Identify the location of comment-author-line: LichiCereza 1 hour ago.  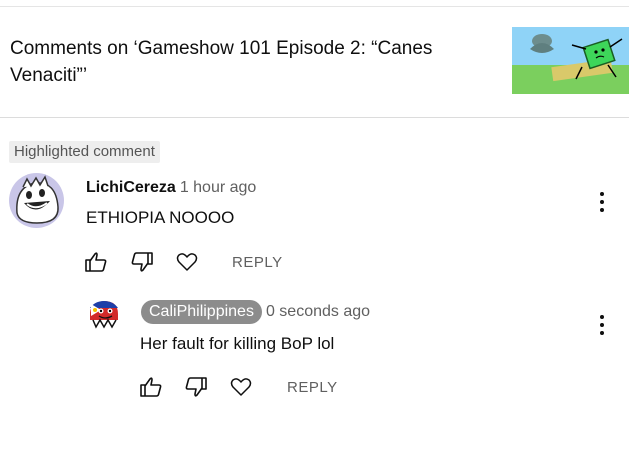
(171, 188).